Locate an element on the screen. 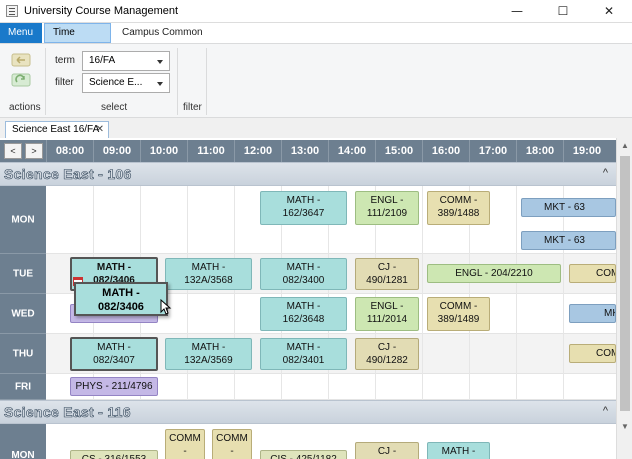  time-slot: 19:00 is located at coordinates (586, 151).